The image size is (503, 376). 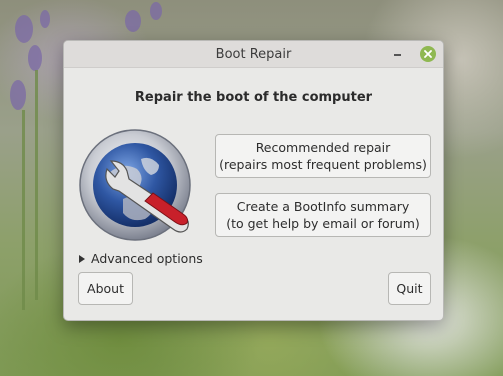 I want to click on quit-label: Quit, so click(x=409, y=288).